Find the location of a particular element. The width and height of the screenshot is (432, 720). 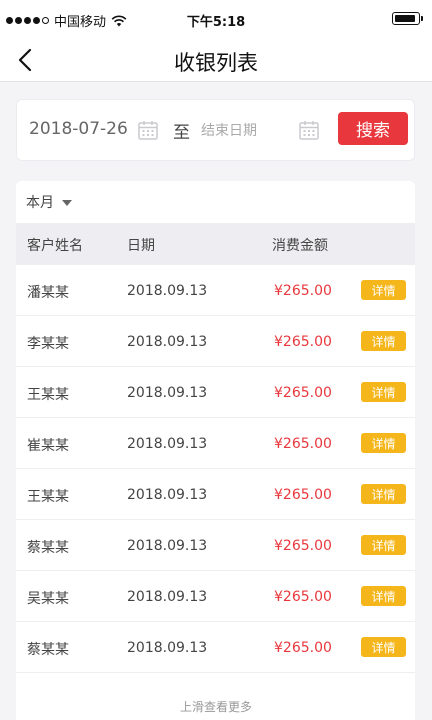

header-date: 日期 is located at coordinates (141, 246).